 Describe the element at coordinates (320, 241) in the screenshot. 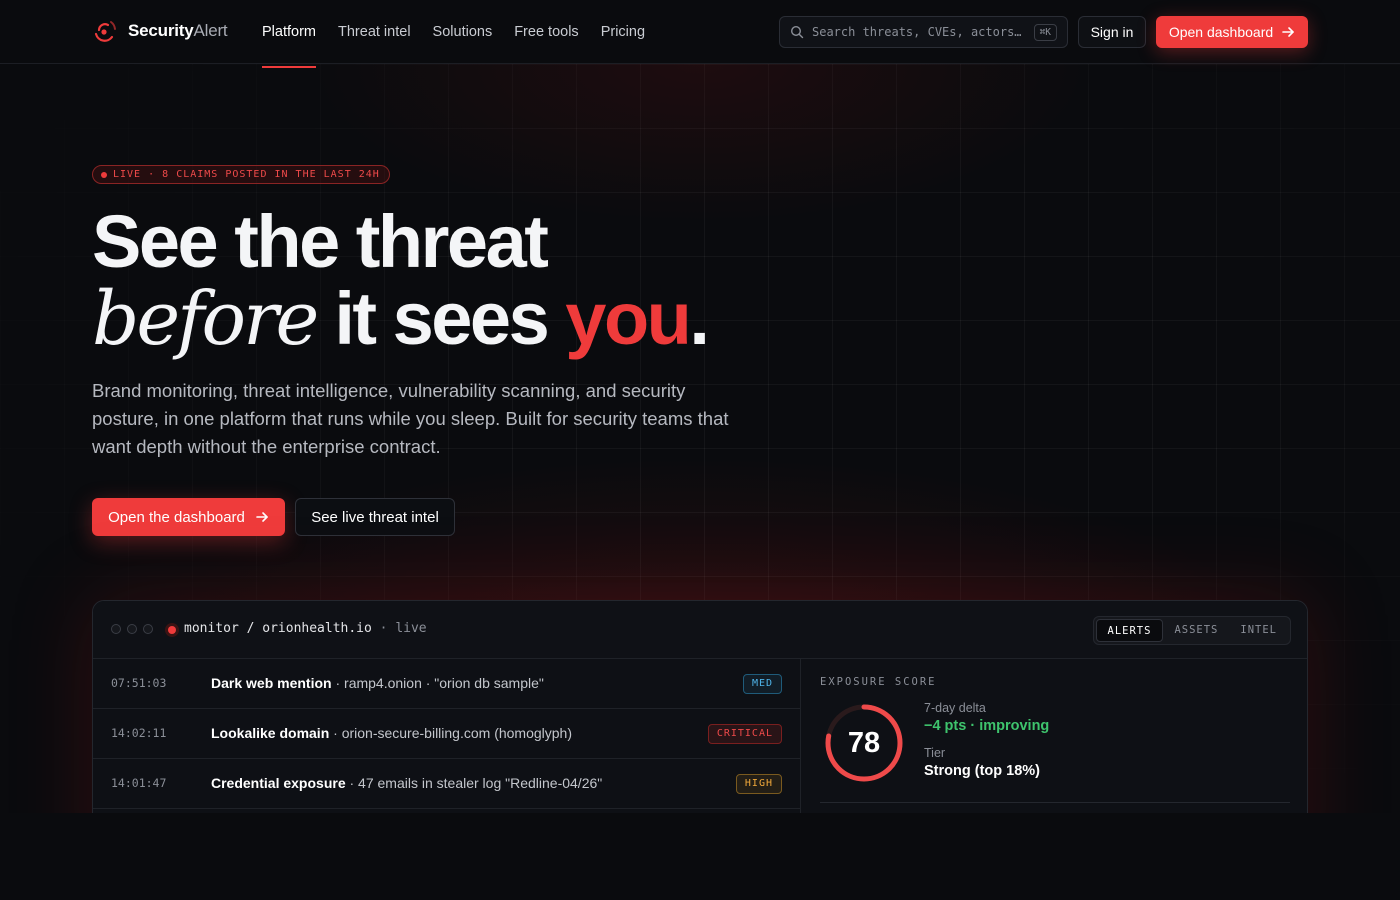

I see `hero-headline-line-1: See the threat` at that location.